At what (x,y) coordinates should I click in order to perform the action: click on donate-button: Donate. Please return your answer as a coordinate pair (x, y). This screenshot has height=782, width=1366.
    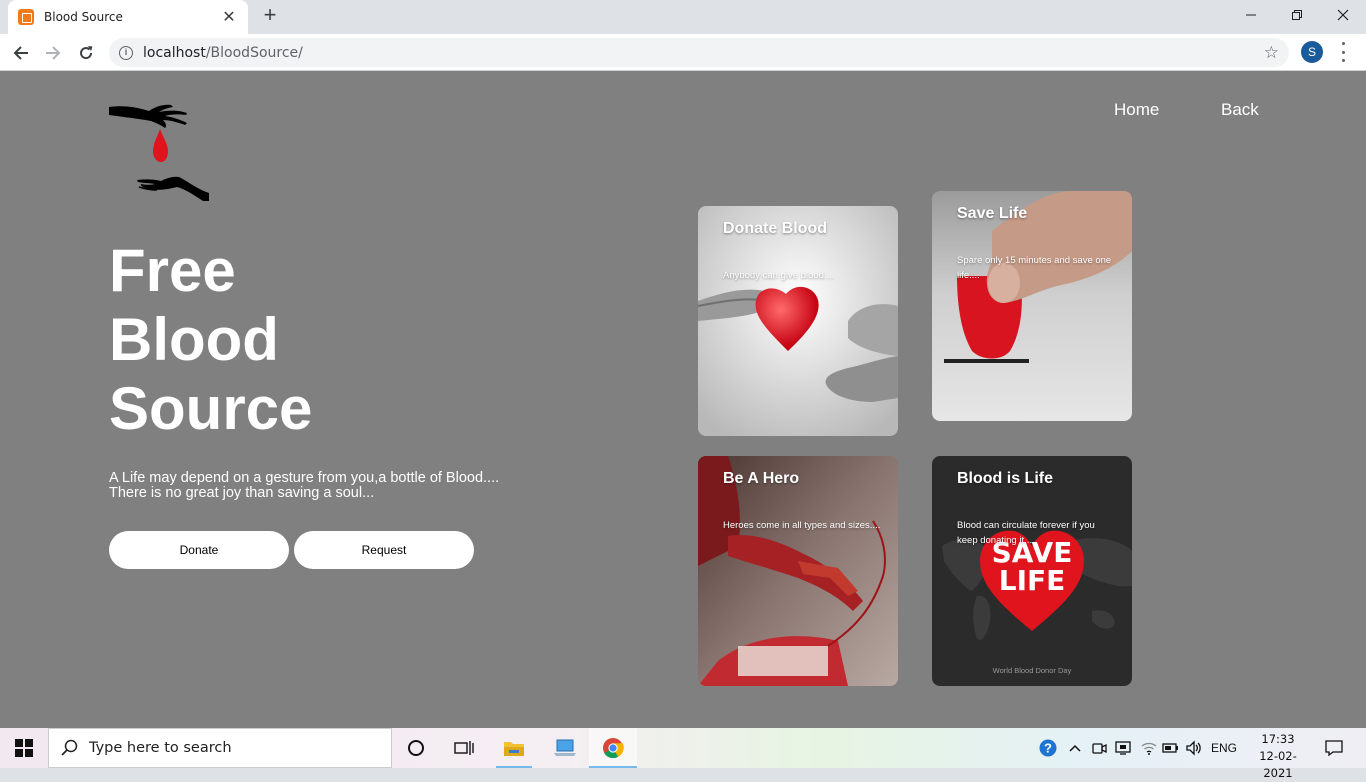
    Looking at the image, I should click on (199, 550).